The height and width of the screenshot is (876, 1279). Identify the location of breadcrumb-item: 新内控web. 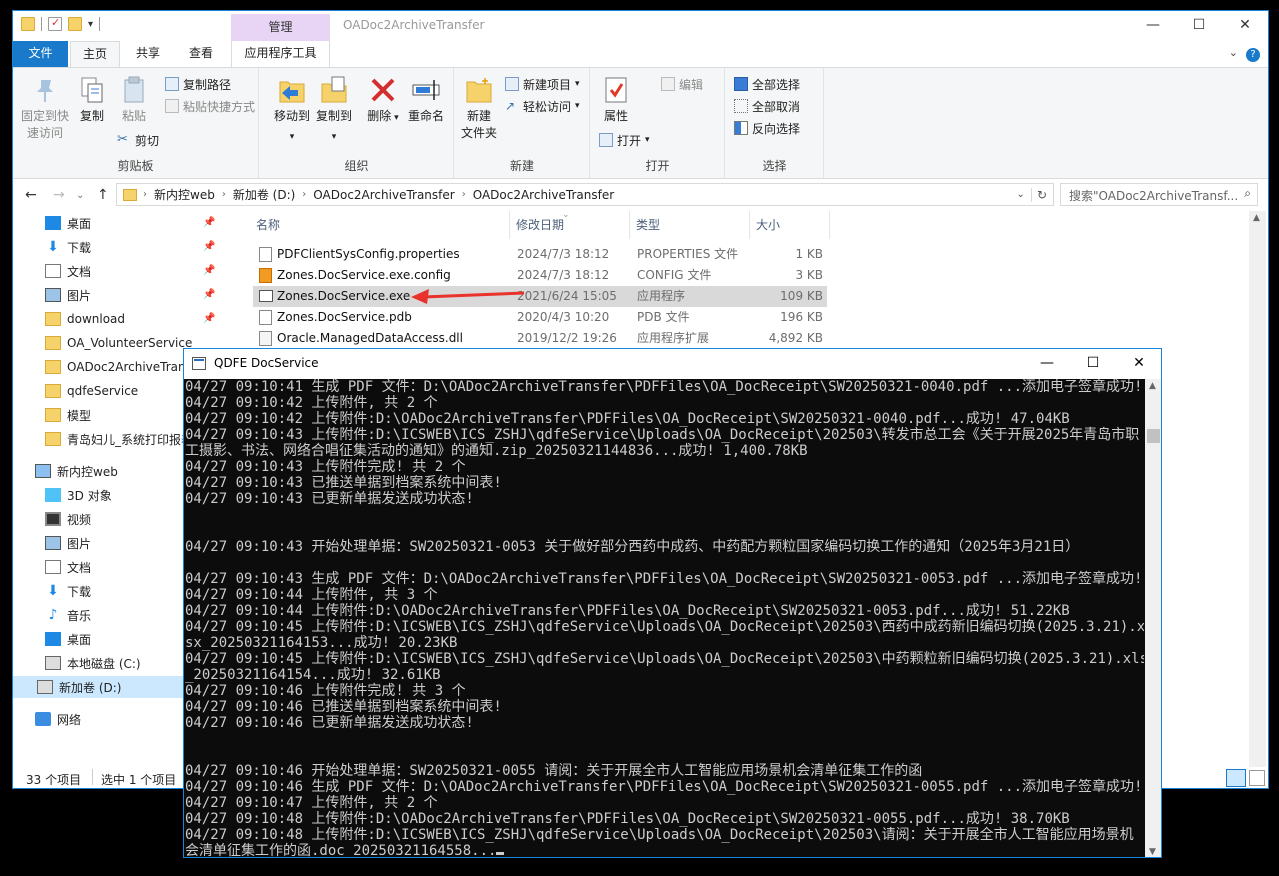
(184, 194).